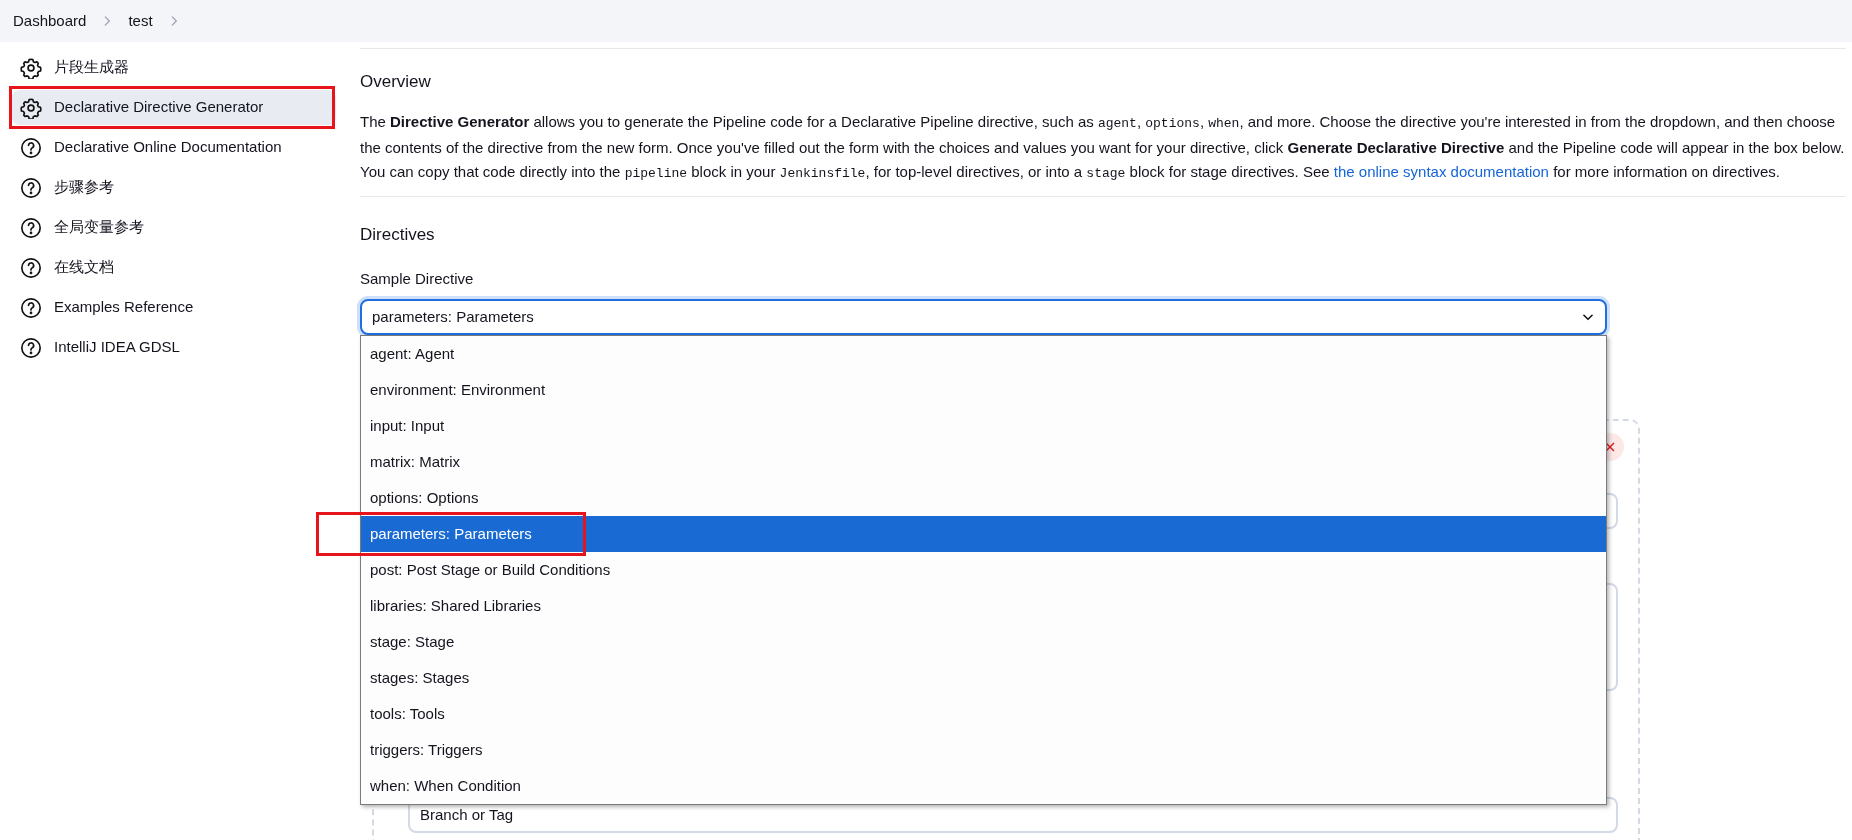 The height and width of the screenshot is (840, 1852). What do you see at coordinates (396, 82) in the screenshot?
I see `section-heading: Overview` at bounding box center [396, 82].